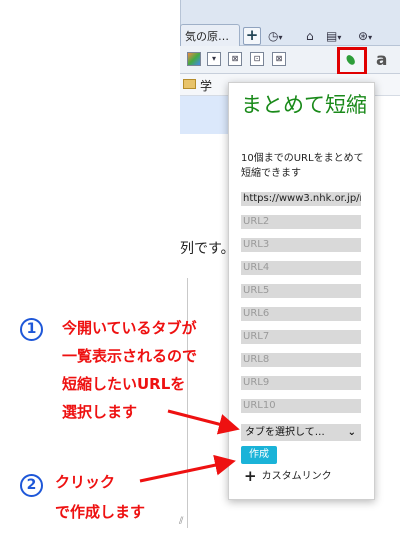 The width and height of the screenshot is (400, 540). I want to click on bookmark-folder: 学, so click(206, 85).